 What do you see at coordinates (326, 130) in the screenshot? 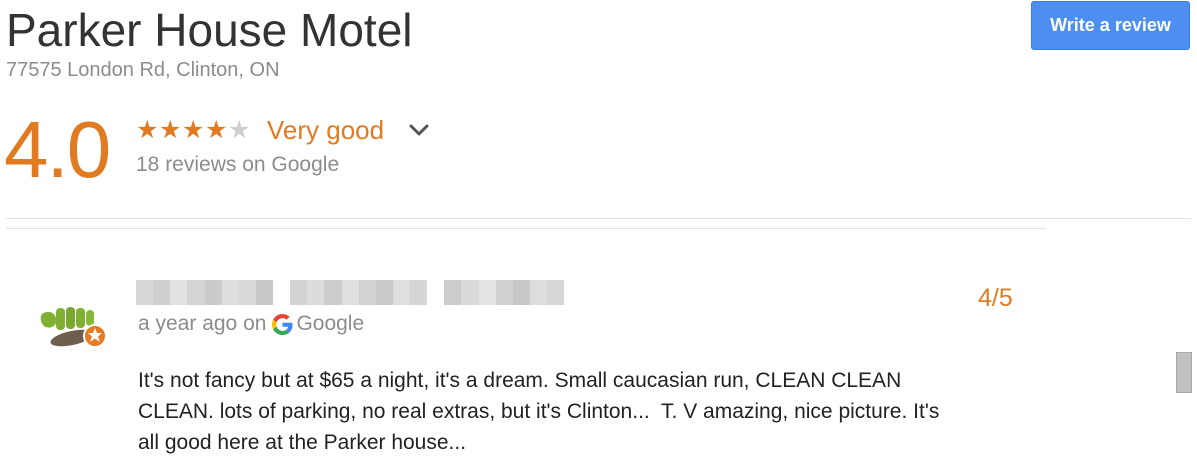
I see `rating-label: Very good` at bounding box center [326, 130].